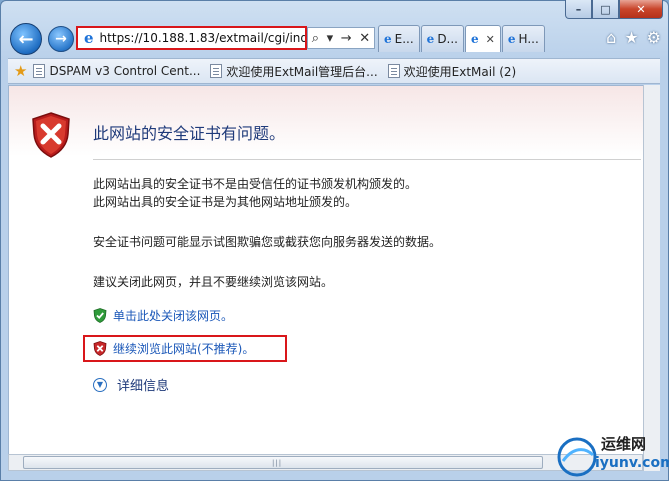 This screenshot has height=481, width=669. I want to click on scroll-thumb, so click(283, 462).